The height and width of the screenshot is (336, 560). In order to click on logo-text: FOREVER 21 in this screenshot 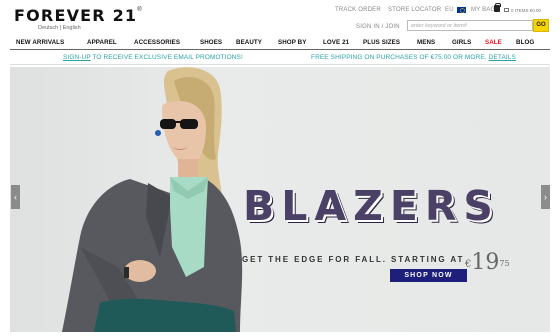, I will do `click(76, 15)`.